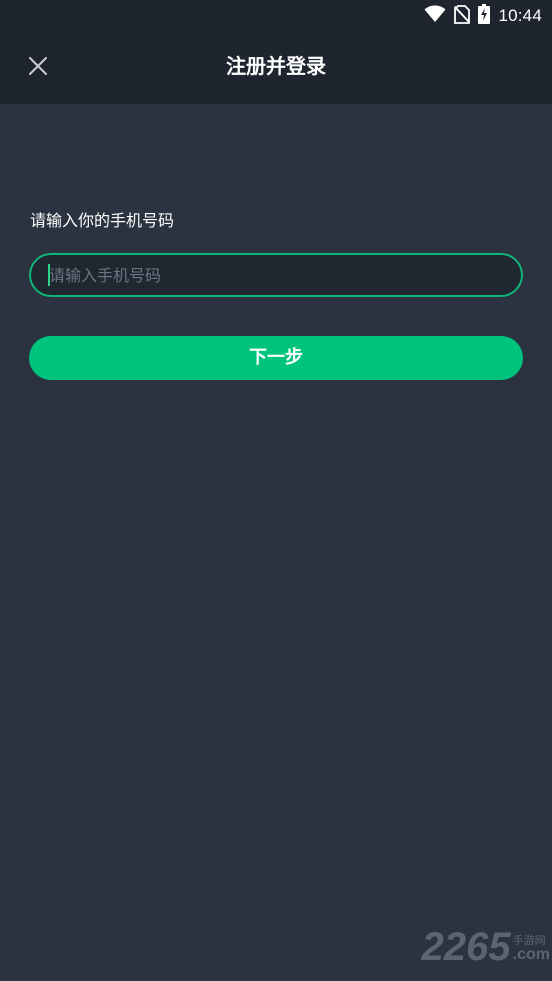 This screenshot has height=981, width=552. I want to click on status-bar: 10:44, so click(276, 16).